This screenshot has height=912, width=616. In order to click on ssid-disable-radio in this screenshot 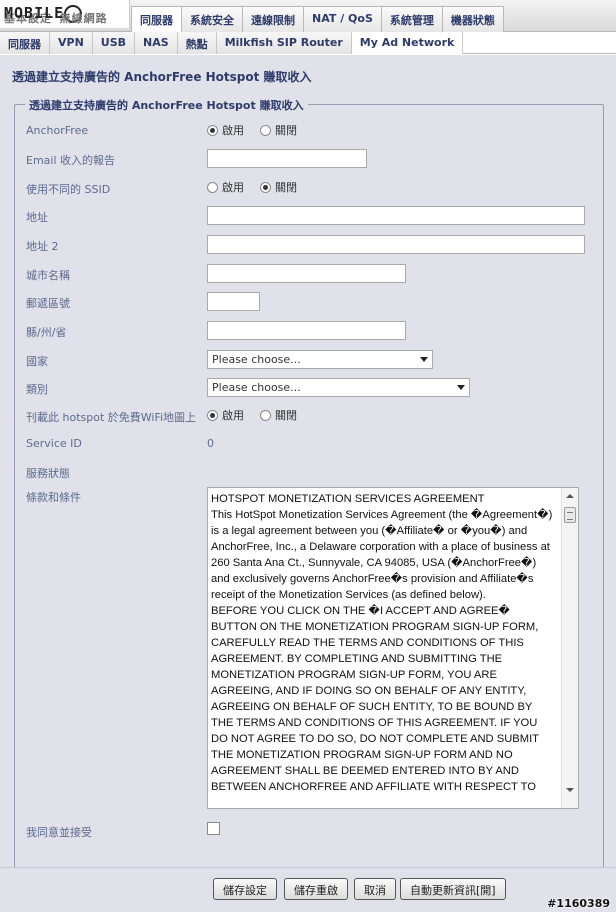, I will do `click(265, 187)`.